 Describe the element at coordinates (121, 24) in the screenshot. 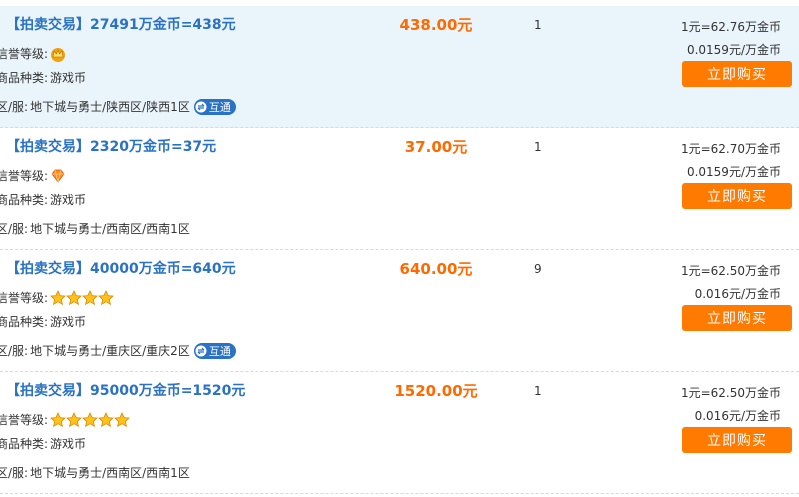

I see `listing-title: 【拍卖交易】27491万金币=438元` at that location.